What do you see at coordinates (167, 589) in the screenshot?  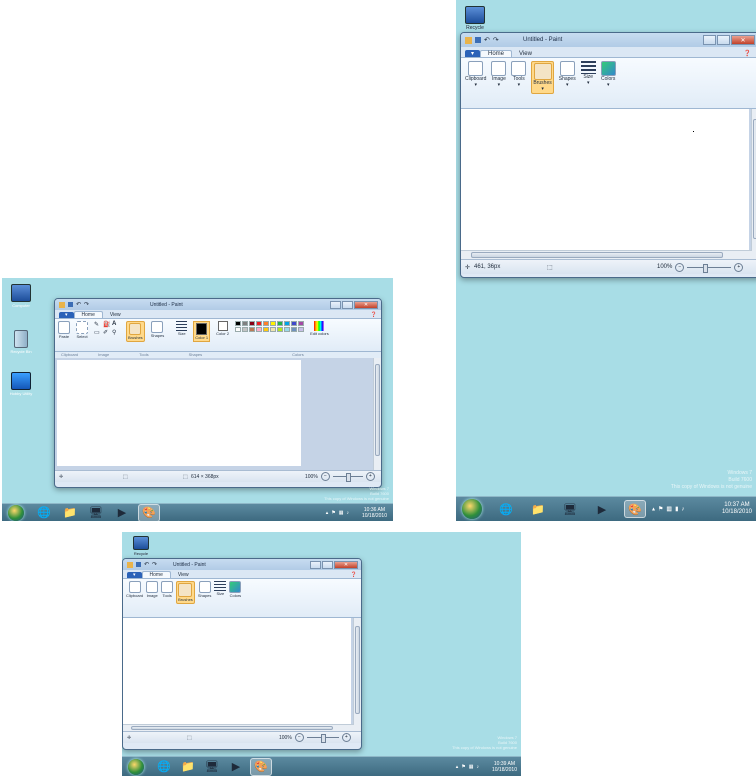 I see `tools-button: Tools` at bounding box center [167, 589].